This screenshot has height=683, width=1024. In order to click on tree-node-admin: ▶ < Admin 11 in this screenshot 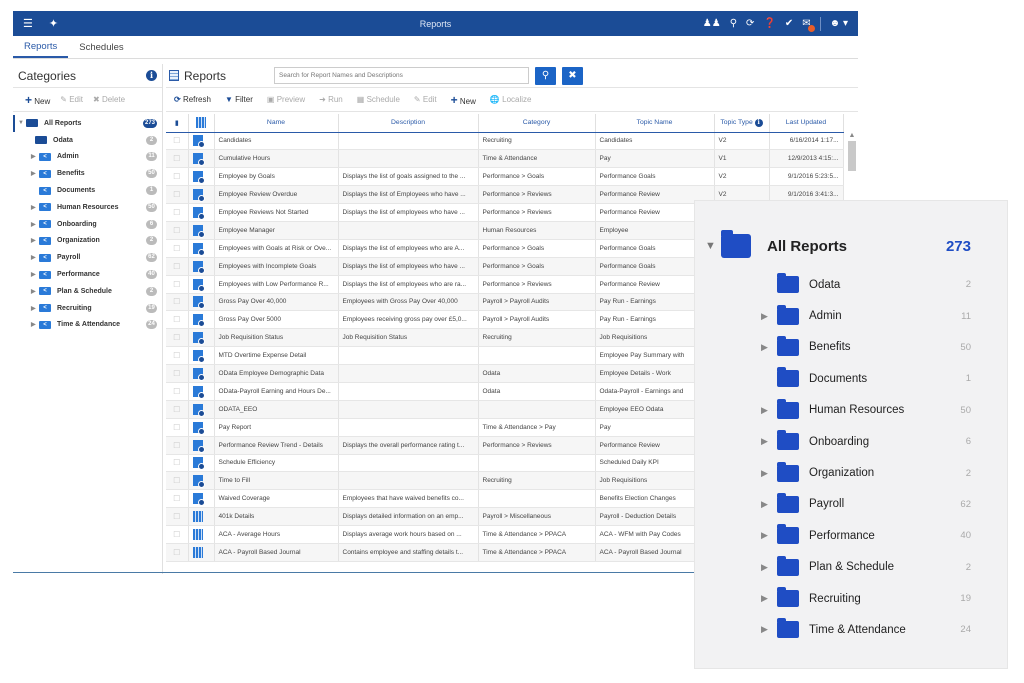, I will do `click(87, 157)`.